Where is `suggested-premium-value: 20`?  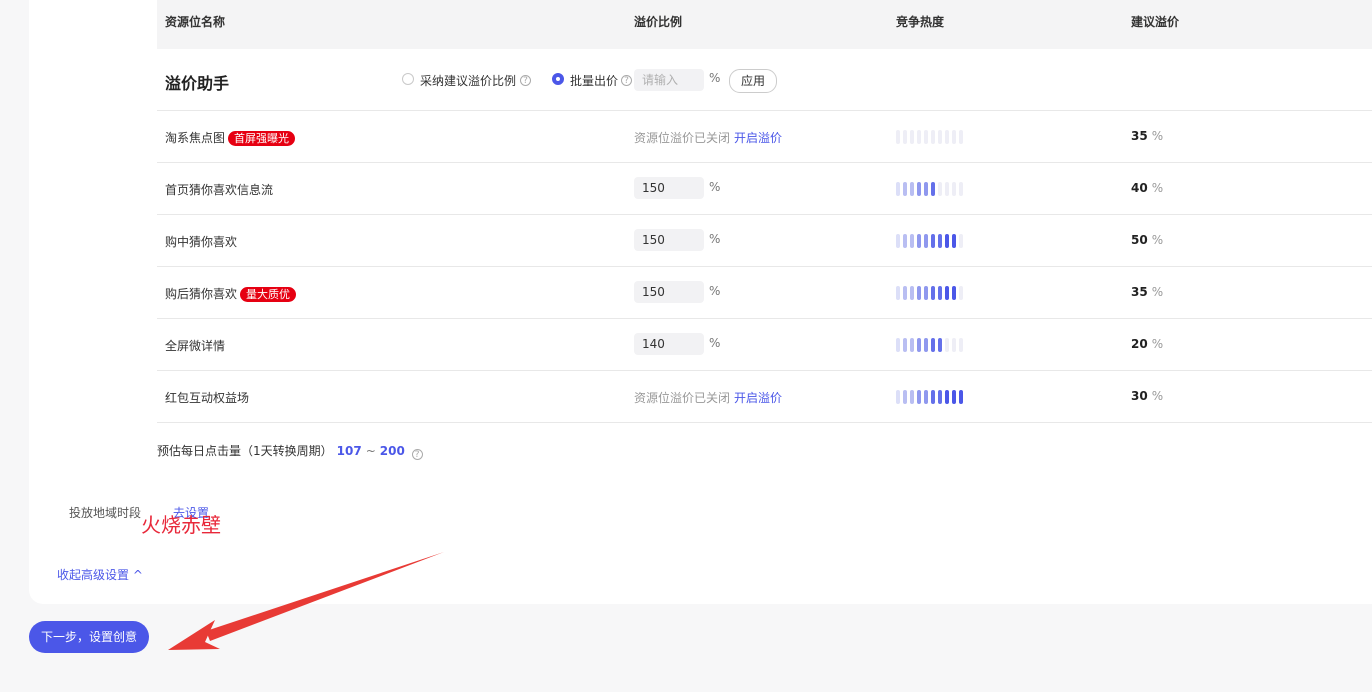 suggested-premium-value: 20 is located at coordinates (1139, 344).